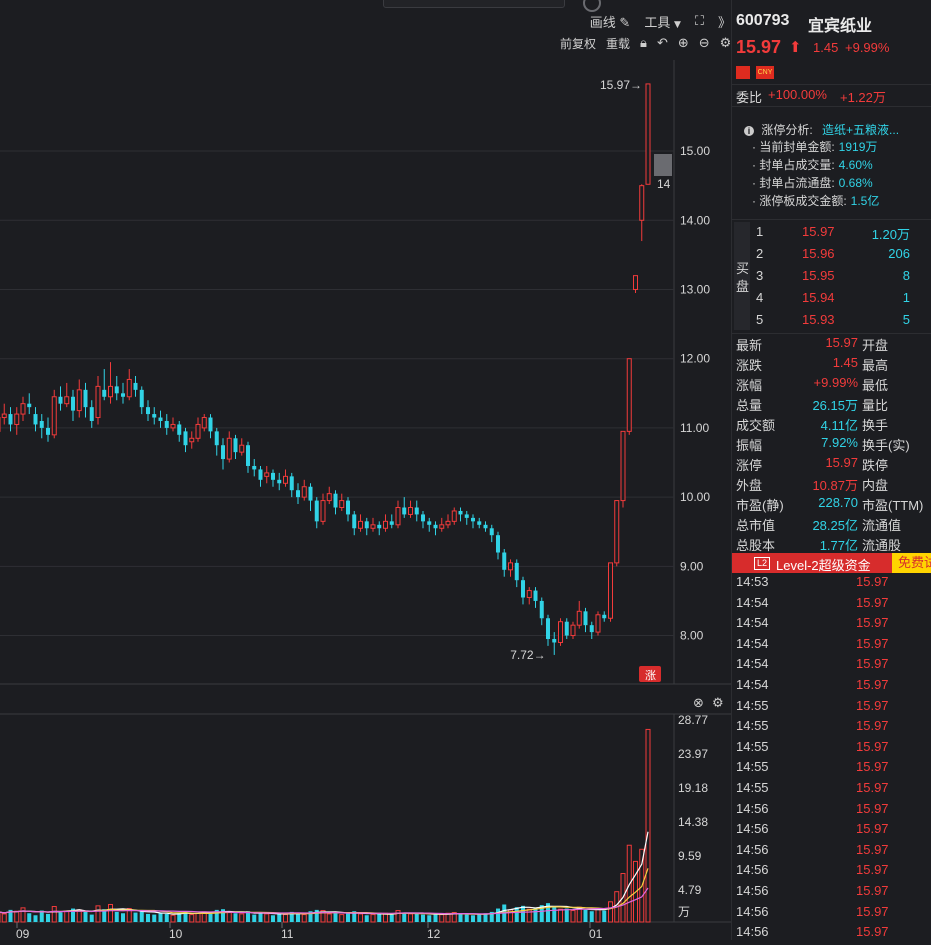 The image size is (931, 945). Describe the element at coordinates (818, 297) in the screenshot. I see `bid-price: 15.94` at that location.